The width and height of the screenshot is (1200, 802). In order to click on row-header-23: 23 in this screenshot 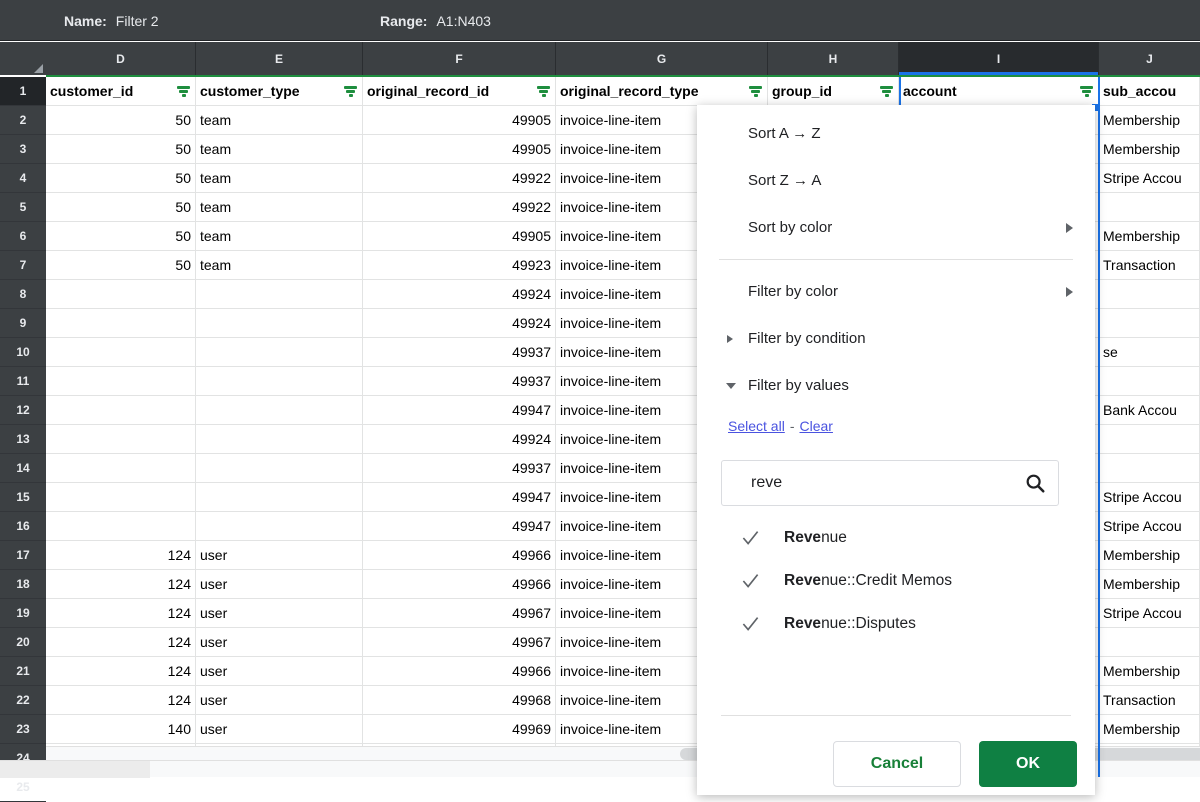, I will do `click(23, 729)`.